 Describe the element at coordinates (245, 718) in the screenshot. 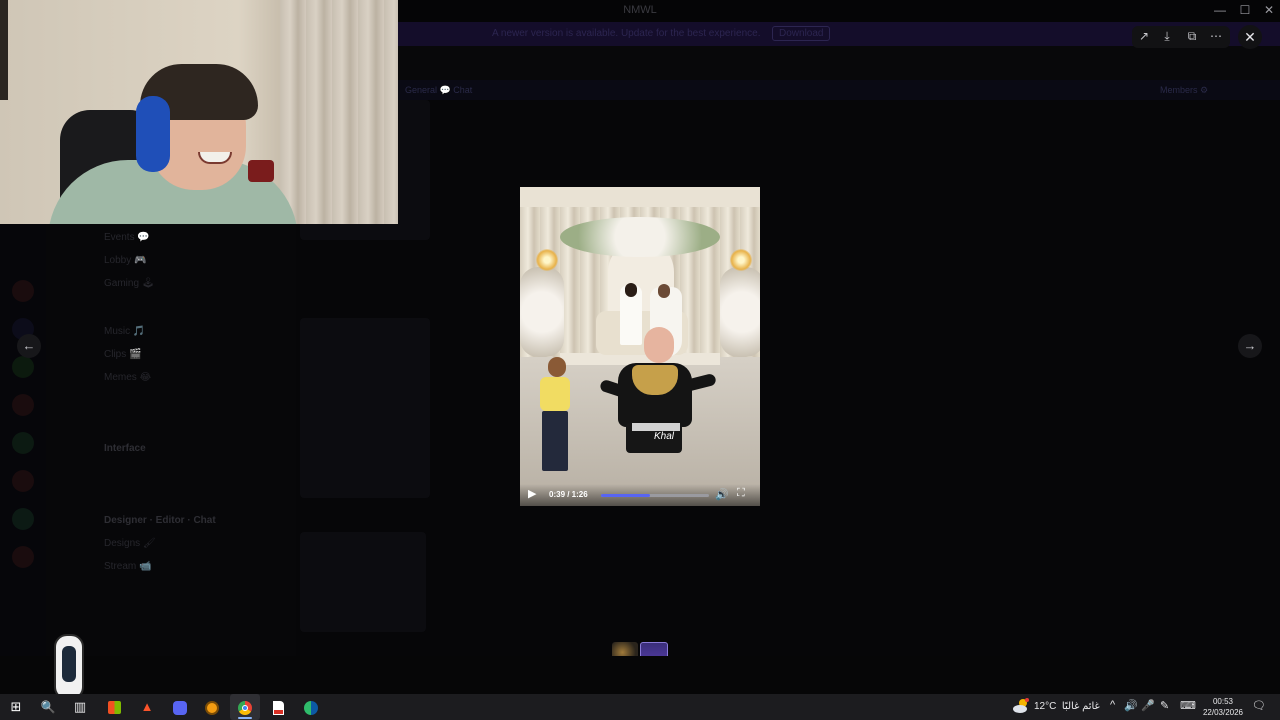

I see `active-app-indicator` at that location.